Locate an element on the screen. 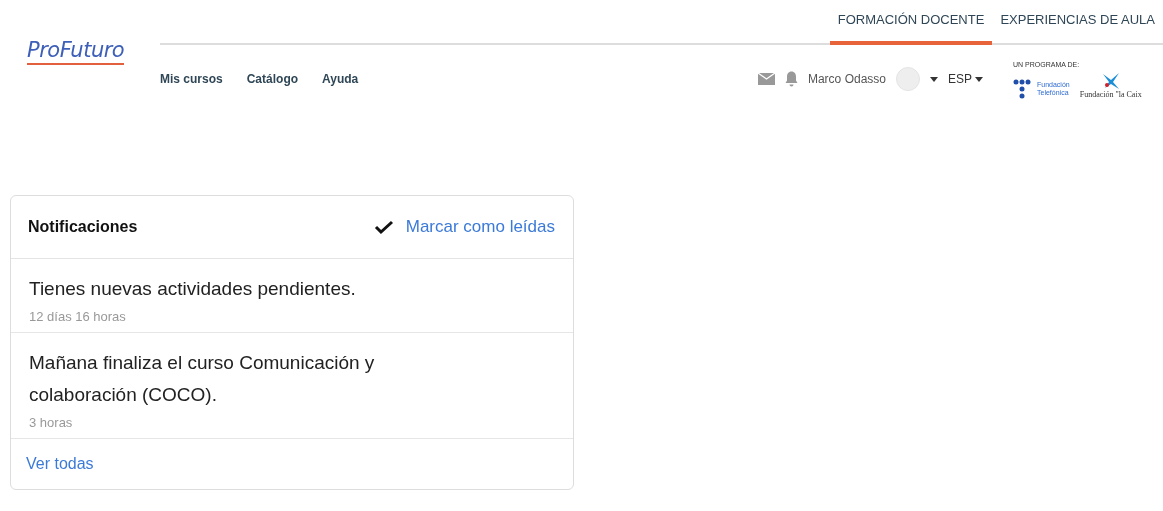  notification-item: Mañana finaliza el curso Comunicación y colaboración (COCO). 3 horas is located at coordinates (292, 386).